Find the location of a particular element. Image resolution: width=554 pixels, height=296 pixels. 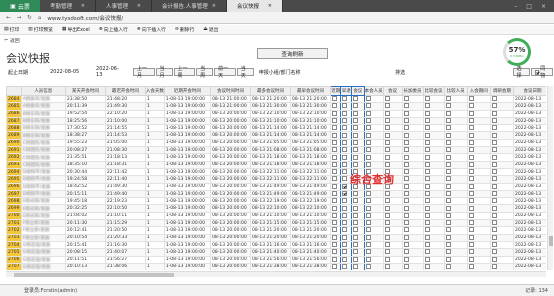

tab-meeting: 会议快报 × is located at coordinates (254, 6).